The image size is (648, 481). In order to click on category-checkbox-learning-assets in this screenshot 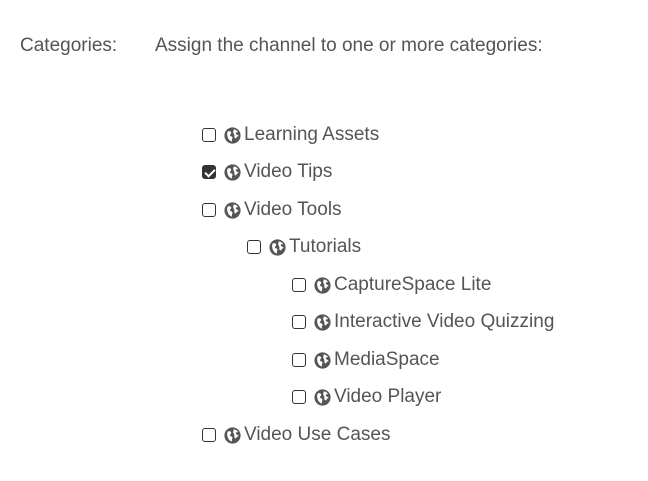, I will do `click(209, 135)`.